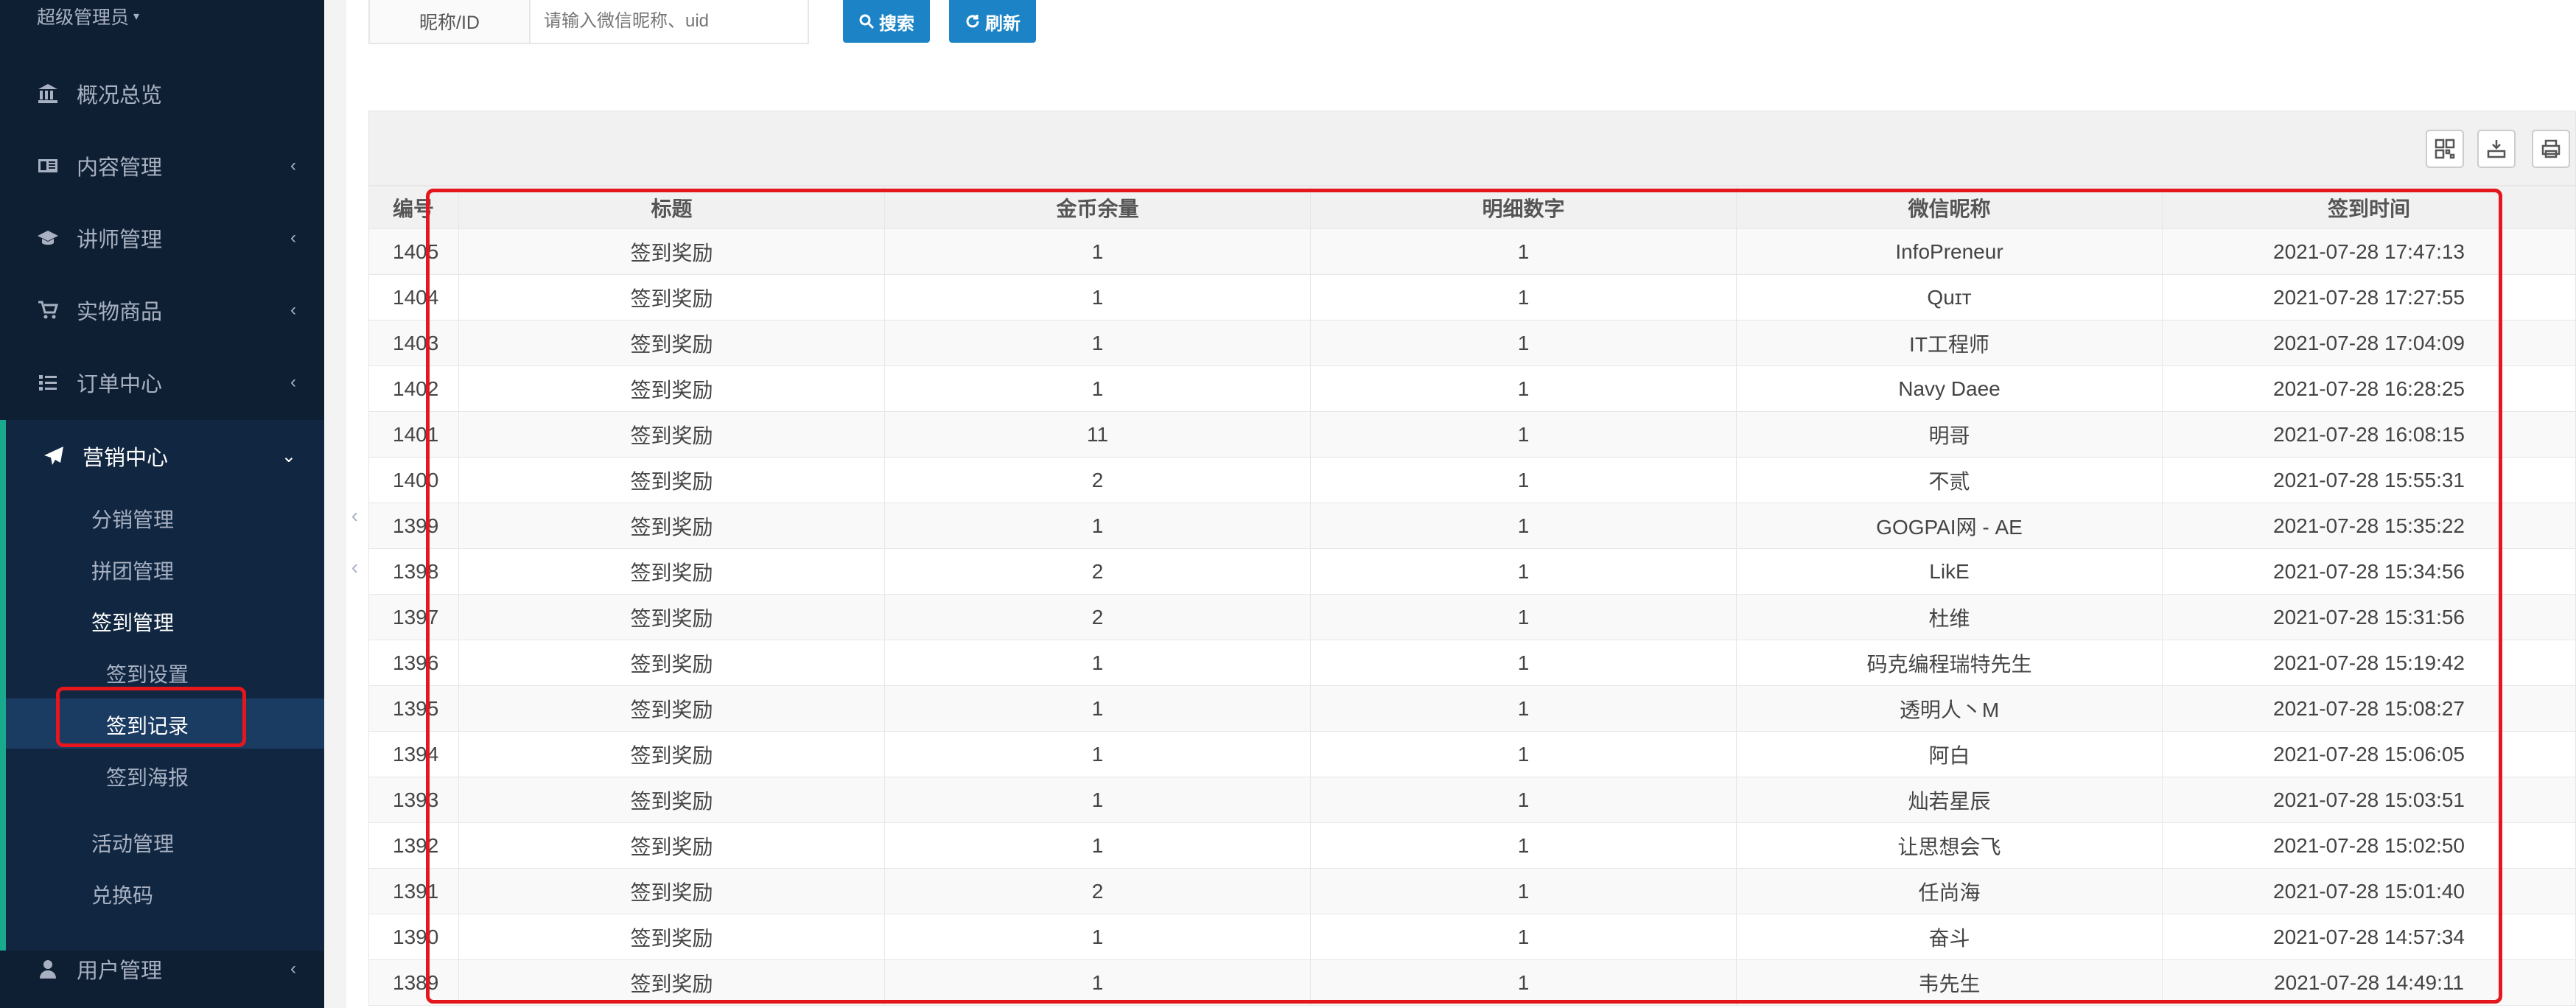 Image resolution: width=2576 pixels, height=1008 pixels. What do you see at coordinates (120, 168) in the screenshot?
I see `menu-label: 内容管理` at bounding box center [120, 168].